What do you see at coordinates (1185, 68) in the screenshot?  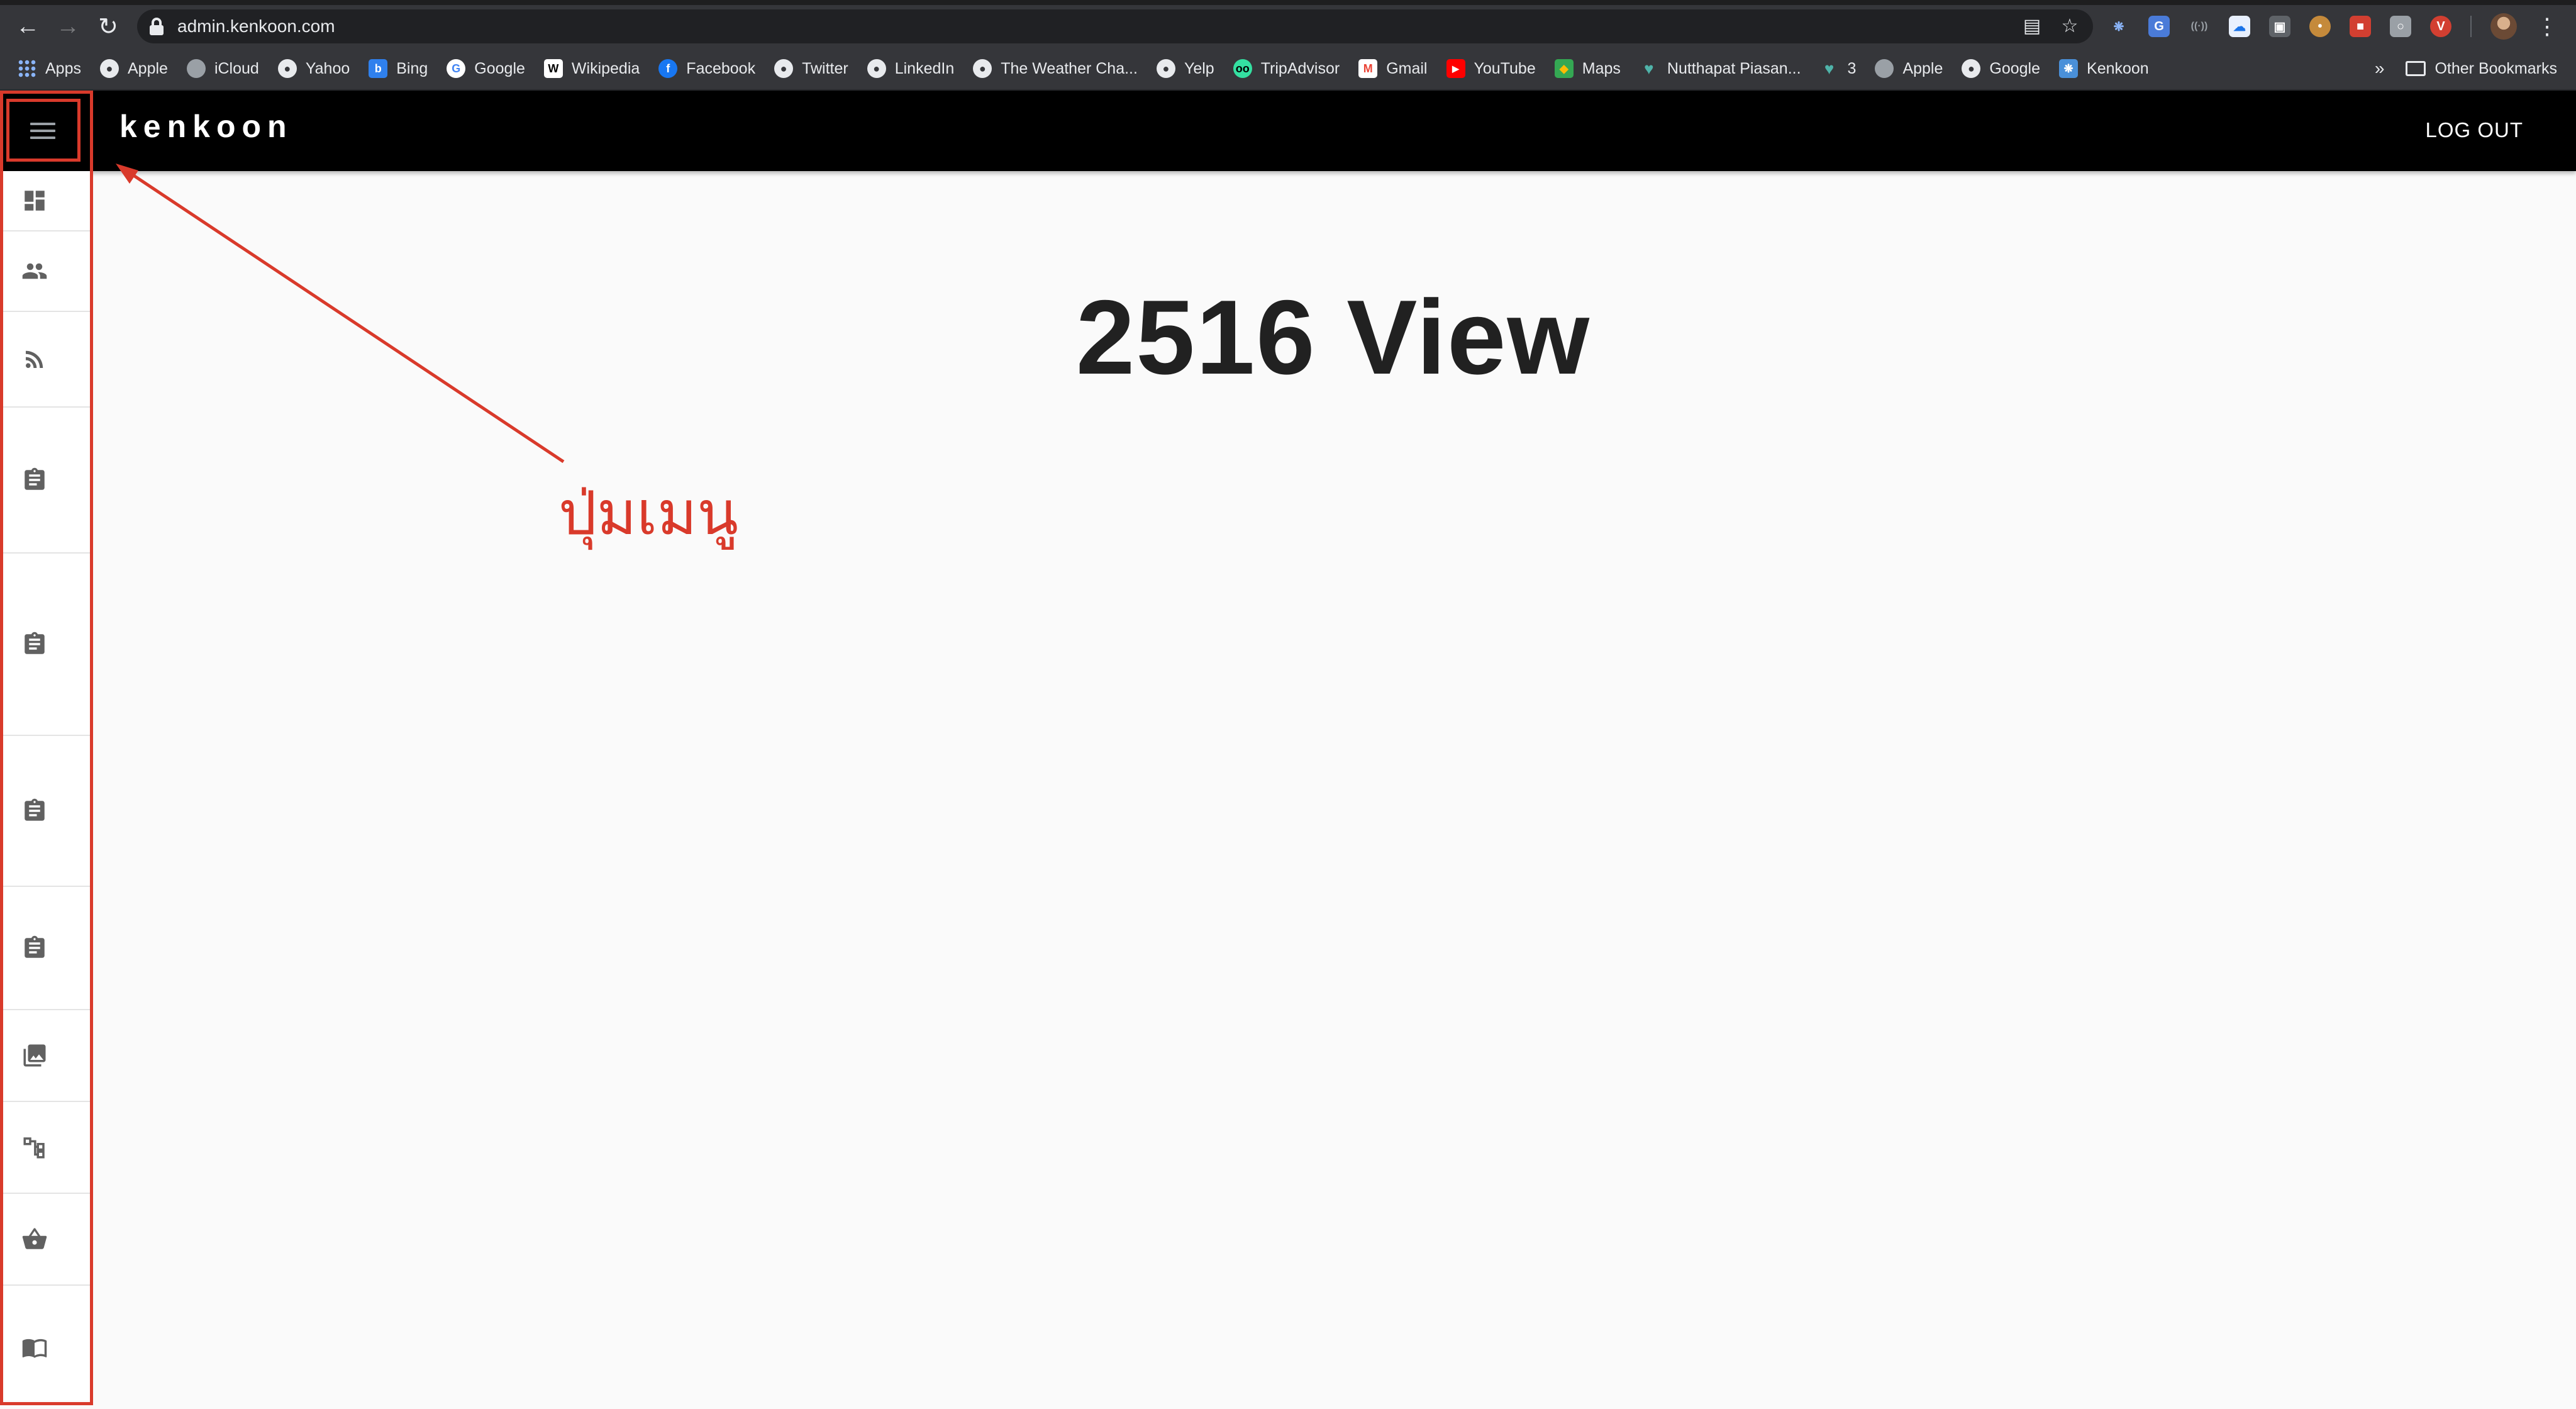 I see `bookmark-yelp: ● Yelp` at bounding box center [1185, 68].